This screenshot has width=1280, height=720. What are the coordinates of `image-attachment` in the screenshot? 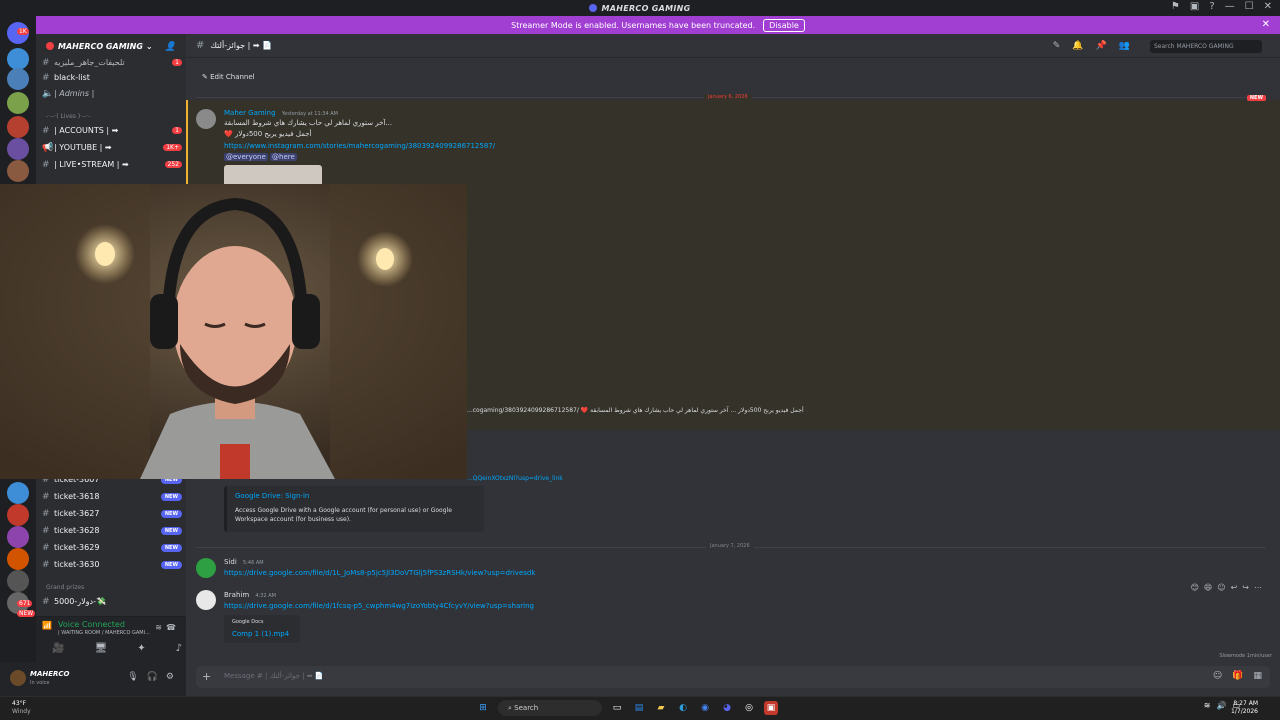 It's located at (273, 175).